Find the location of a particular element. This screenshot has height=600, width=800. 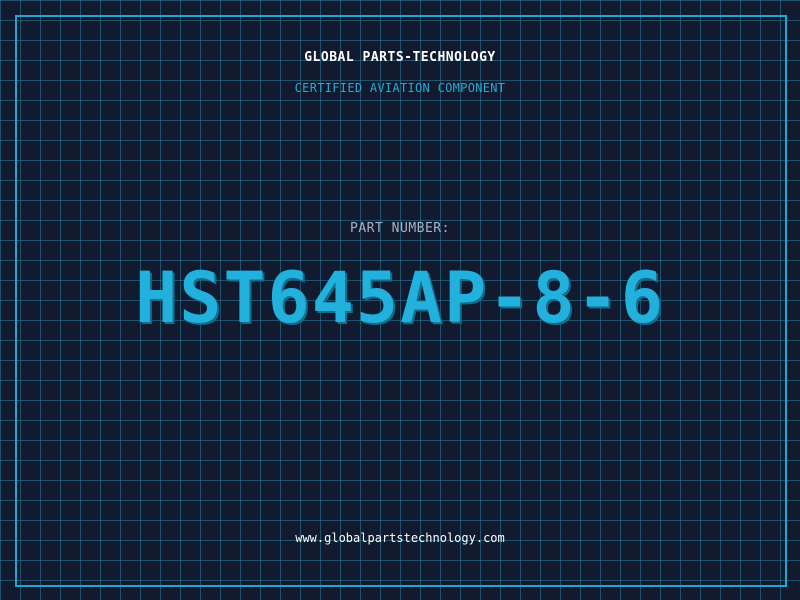

part-number-label: PART NUMBER: is located at coordinates (400, 228).